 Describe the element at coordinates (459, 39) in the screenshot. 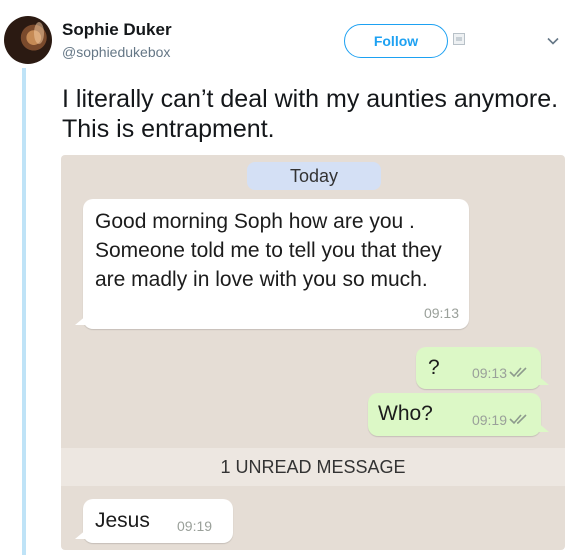

I see `broken-image-icon` at that location.